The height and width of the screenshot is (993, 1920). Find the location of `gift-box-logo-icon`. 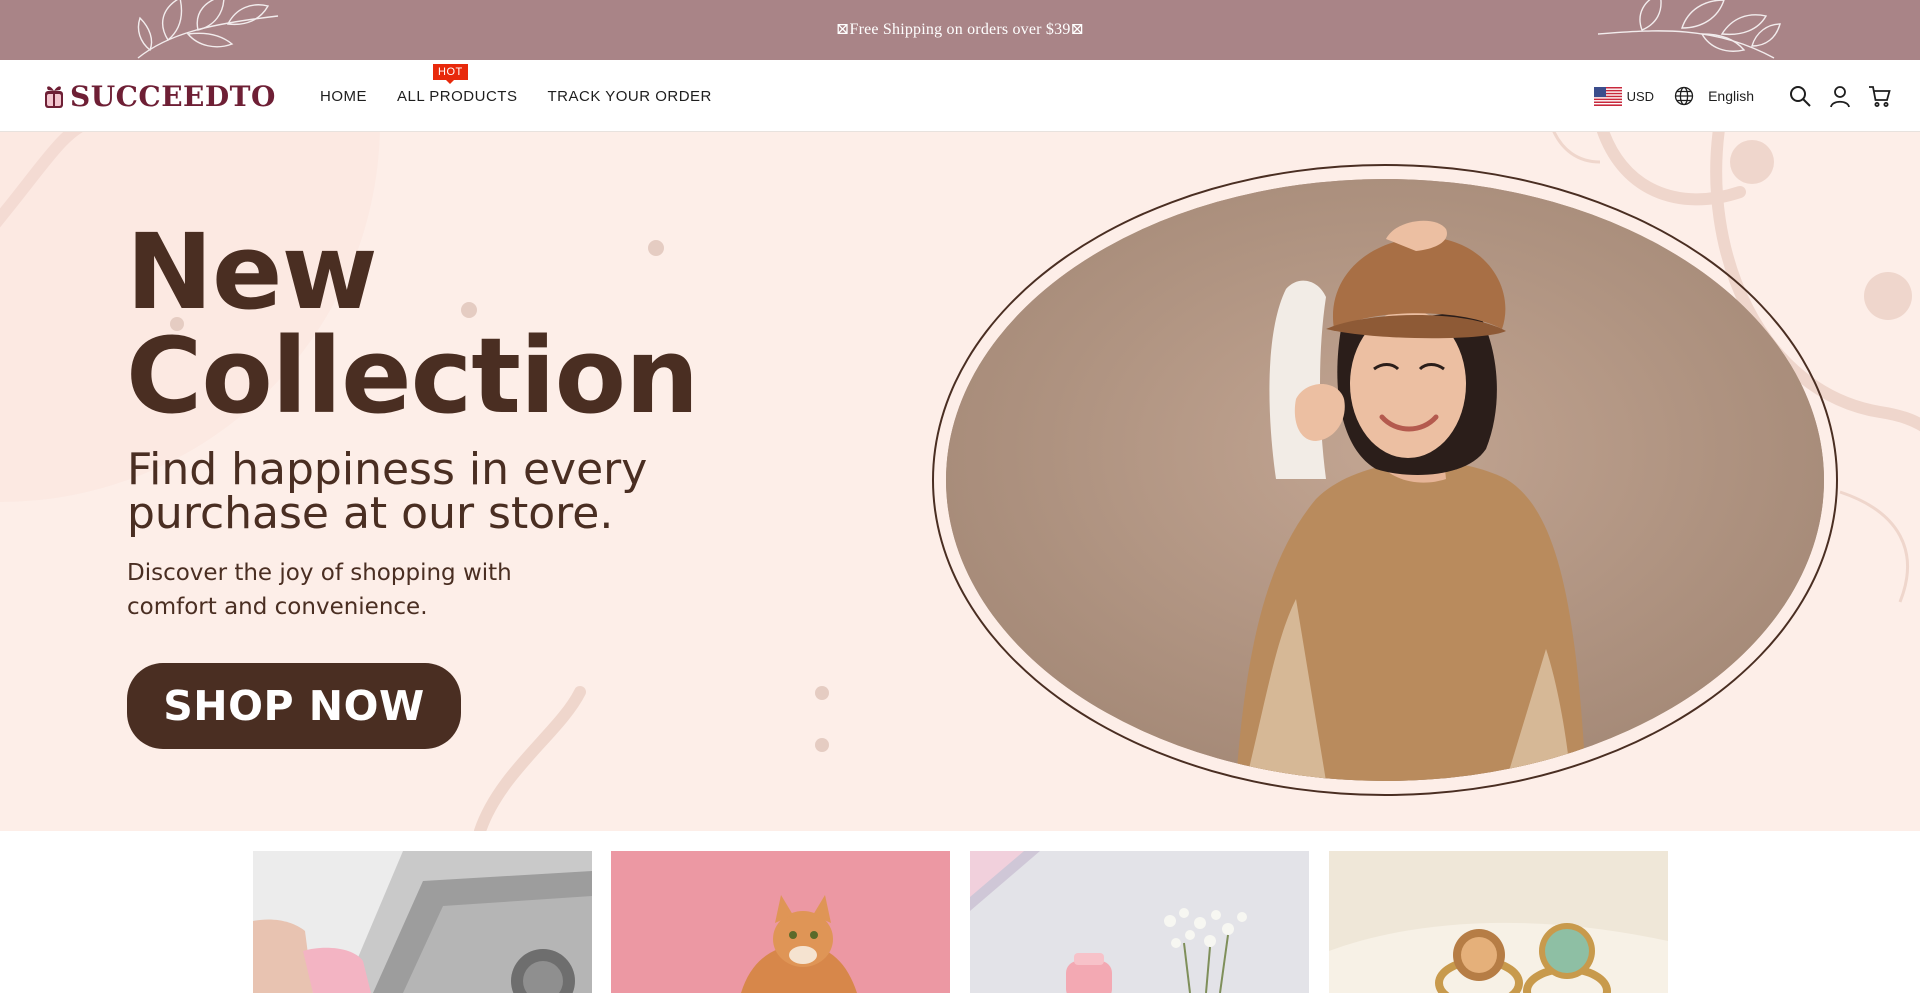

gift-box-logo-icon is located at coordinates (54, 97).